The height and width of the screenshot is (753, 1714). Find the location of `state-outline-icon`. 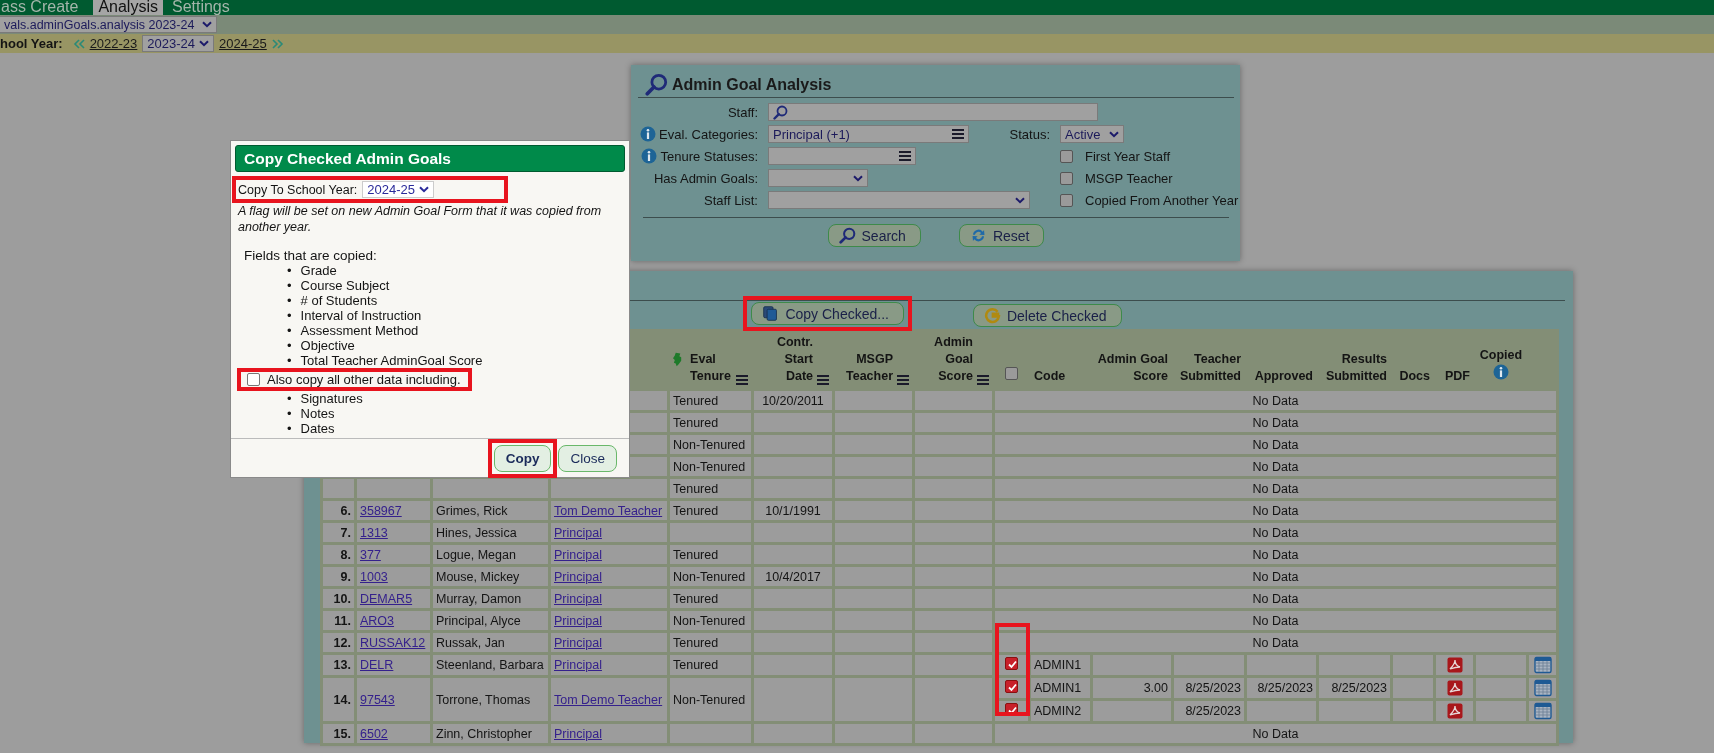

state-outline-icon is located at coordinates (678, 359).